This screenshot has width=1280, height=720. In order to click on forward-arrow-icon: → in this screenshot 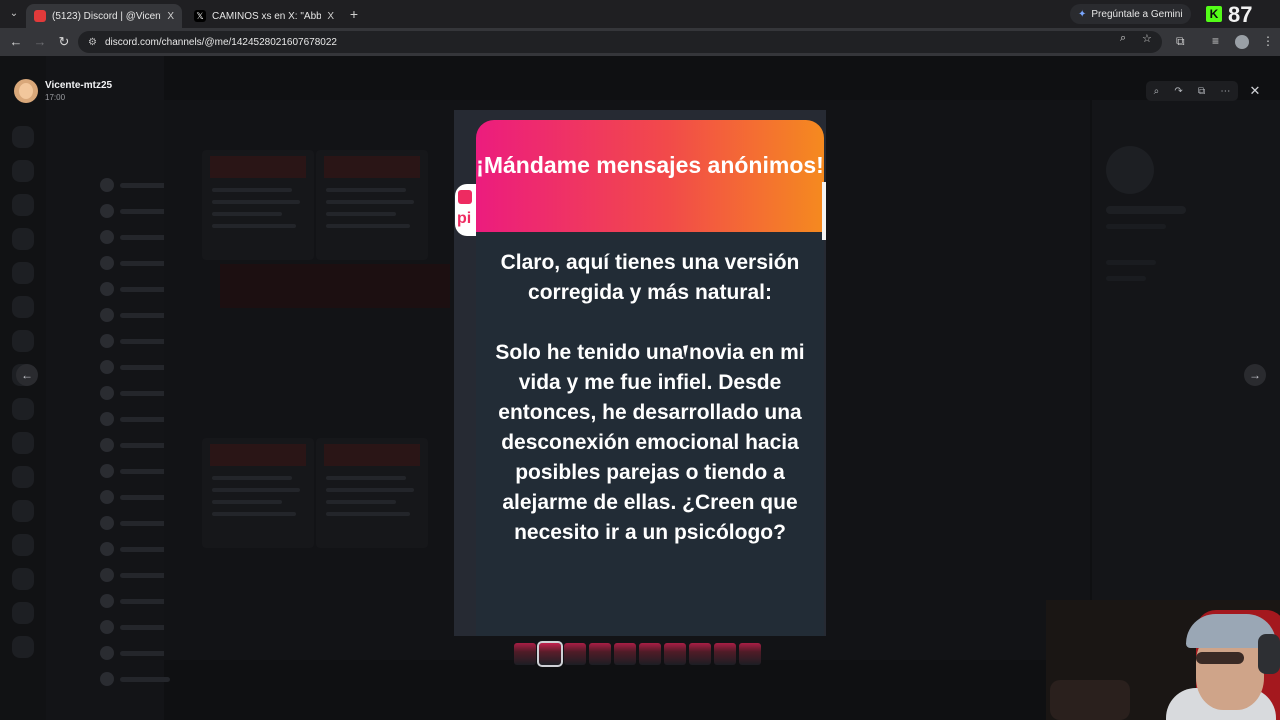, I will do `click(40, 42)`.